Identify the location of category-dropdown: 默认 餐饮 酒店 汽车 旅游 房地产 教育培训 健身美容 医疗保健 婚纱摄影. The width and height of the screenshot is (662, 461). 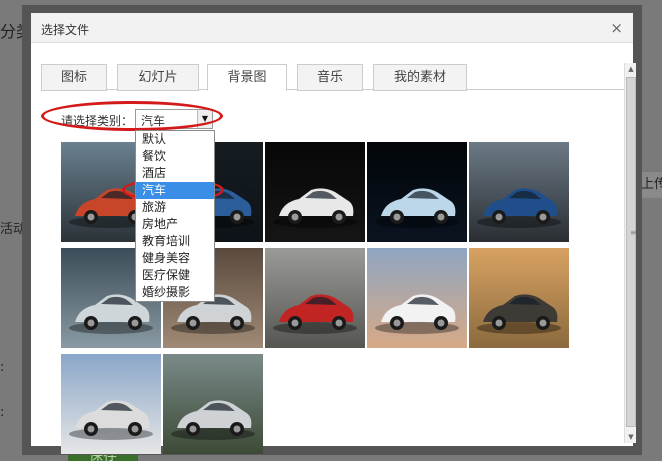
(175, 216).